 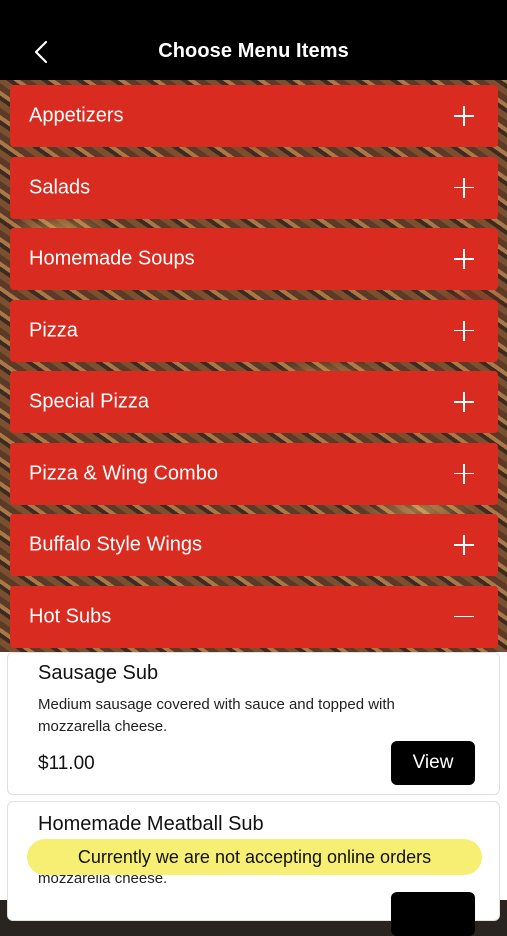 What do you see at coordinates (76, 115) in the screenshot?
I see `category-label: Appetizers` at bounding box center [76, 115].